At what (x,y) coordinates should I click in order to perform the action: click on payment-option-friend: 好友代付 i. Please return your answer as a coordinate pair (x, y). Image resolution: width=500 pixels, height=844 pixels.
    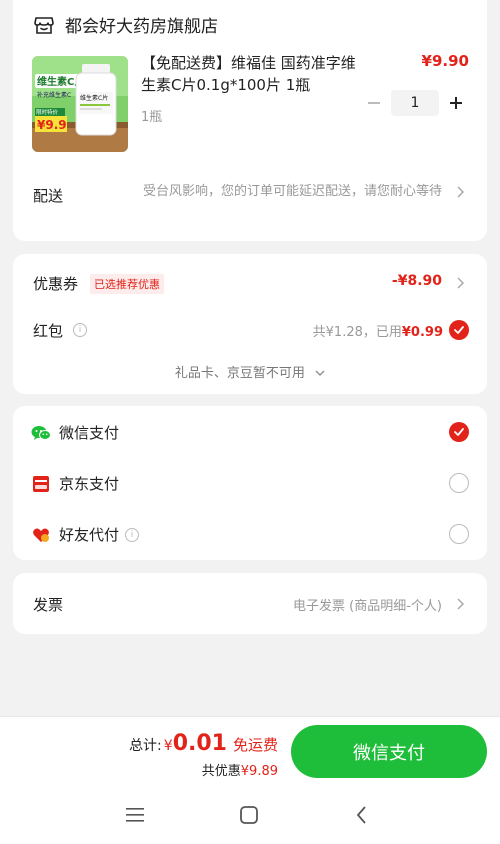
    Looking at the image, I should click on (85, 534).